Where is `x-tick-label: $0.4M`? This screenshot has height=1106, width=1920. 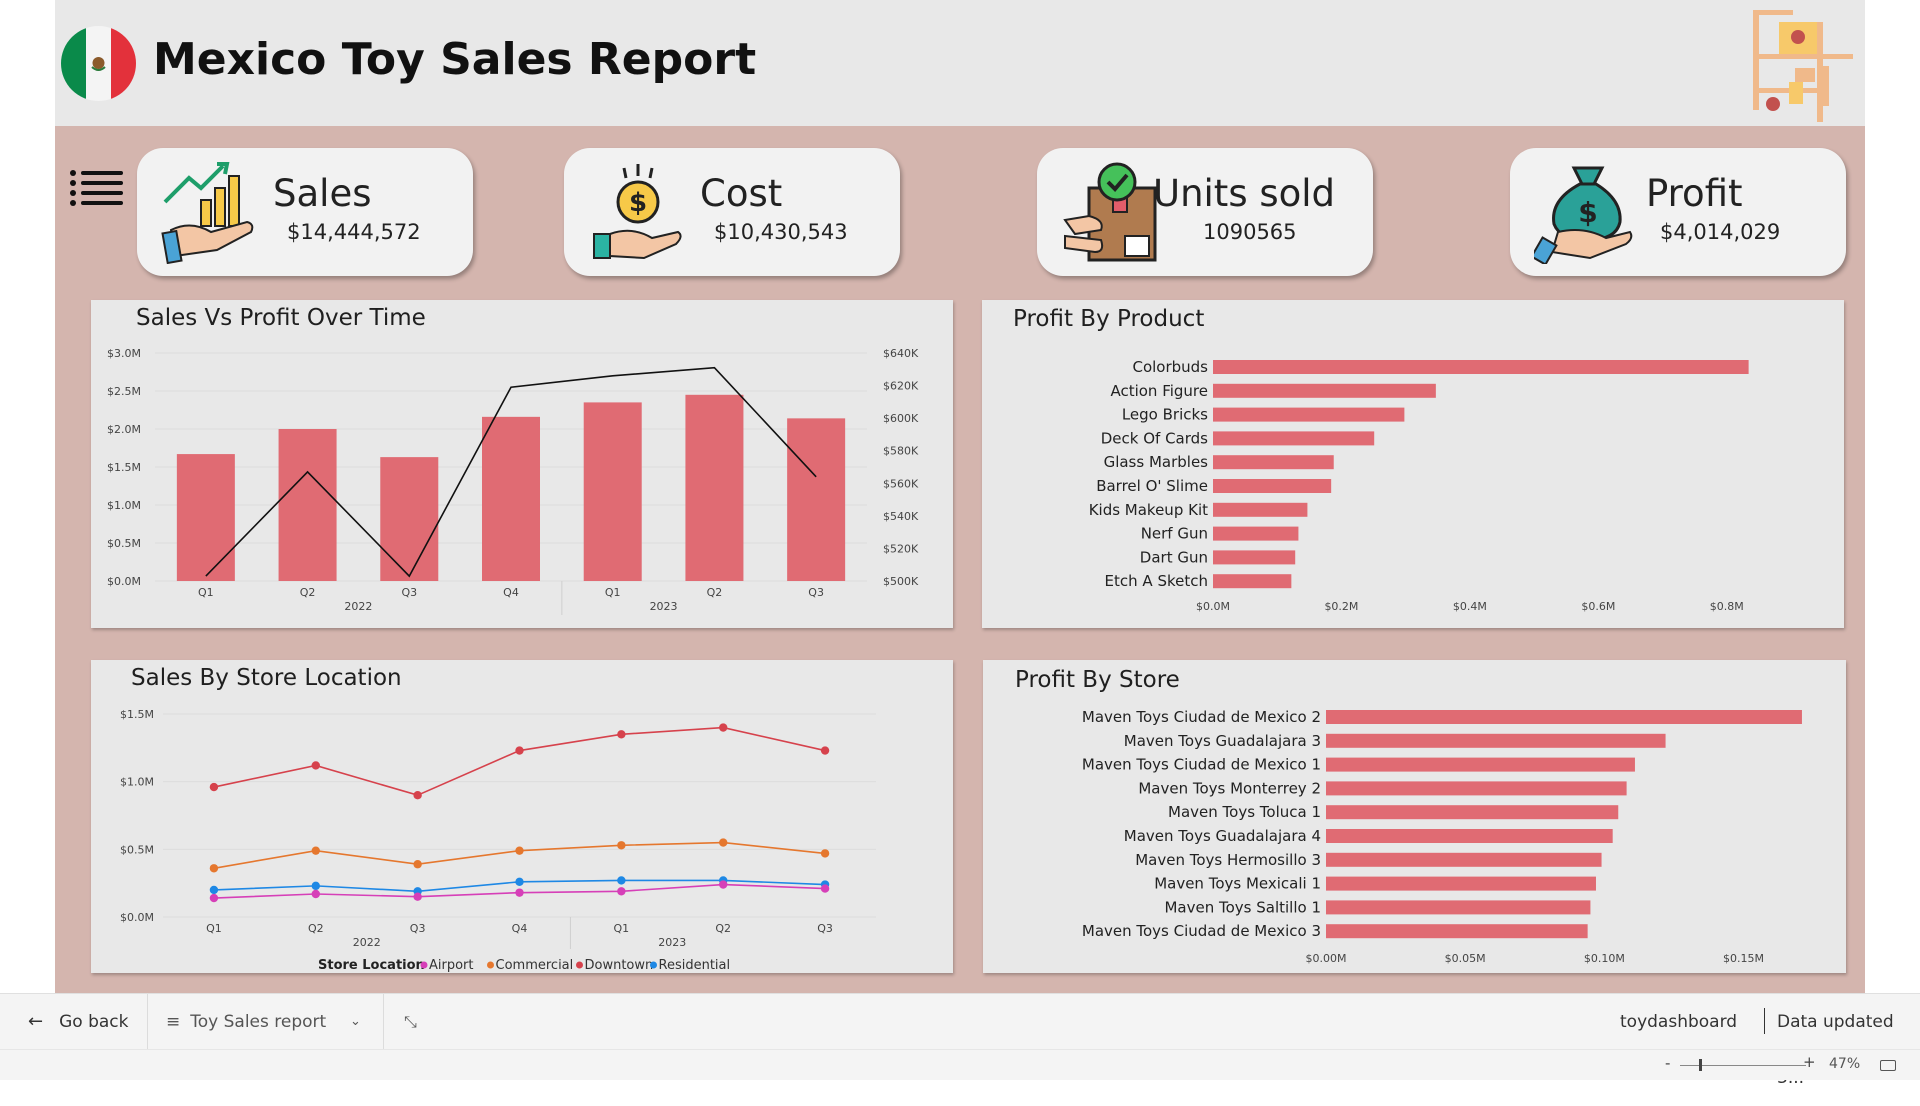 x-tick-label: $0.4M is located at coordinates (1470, 606).